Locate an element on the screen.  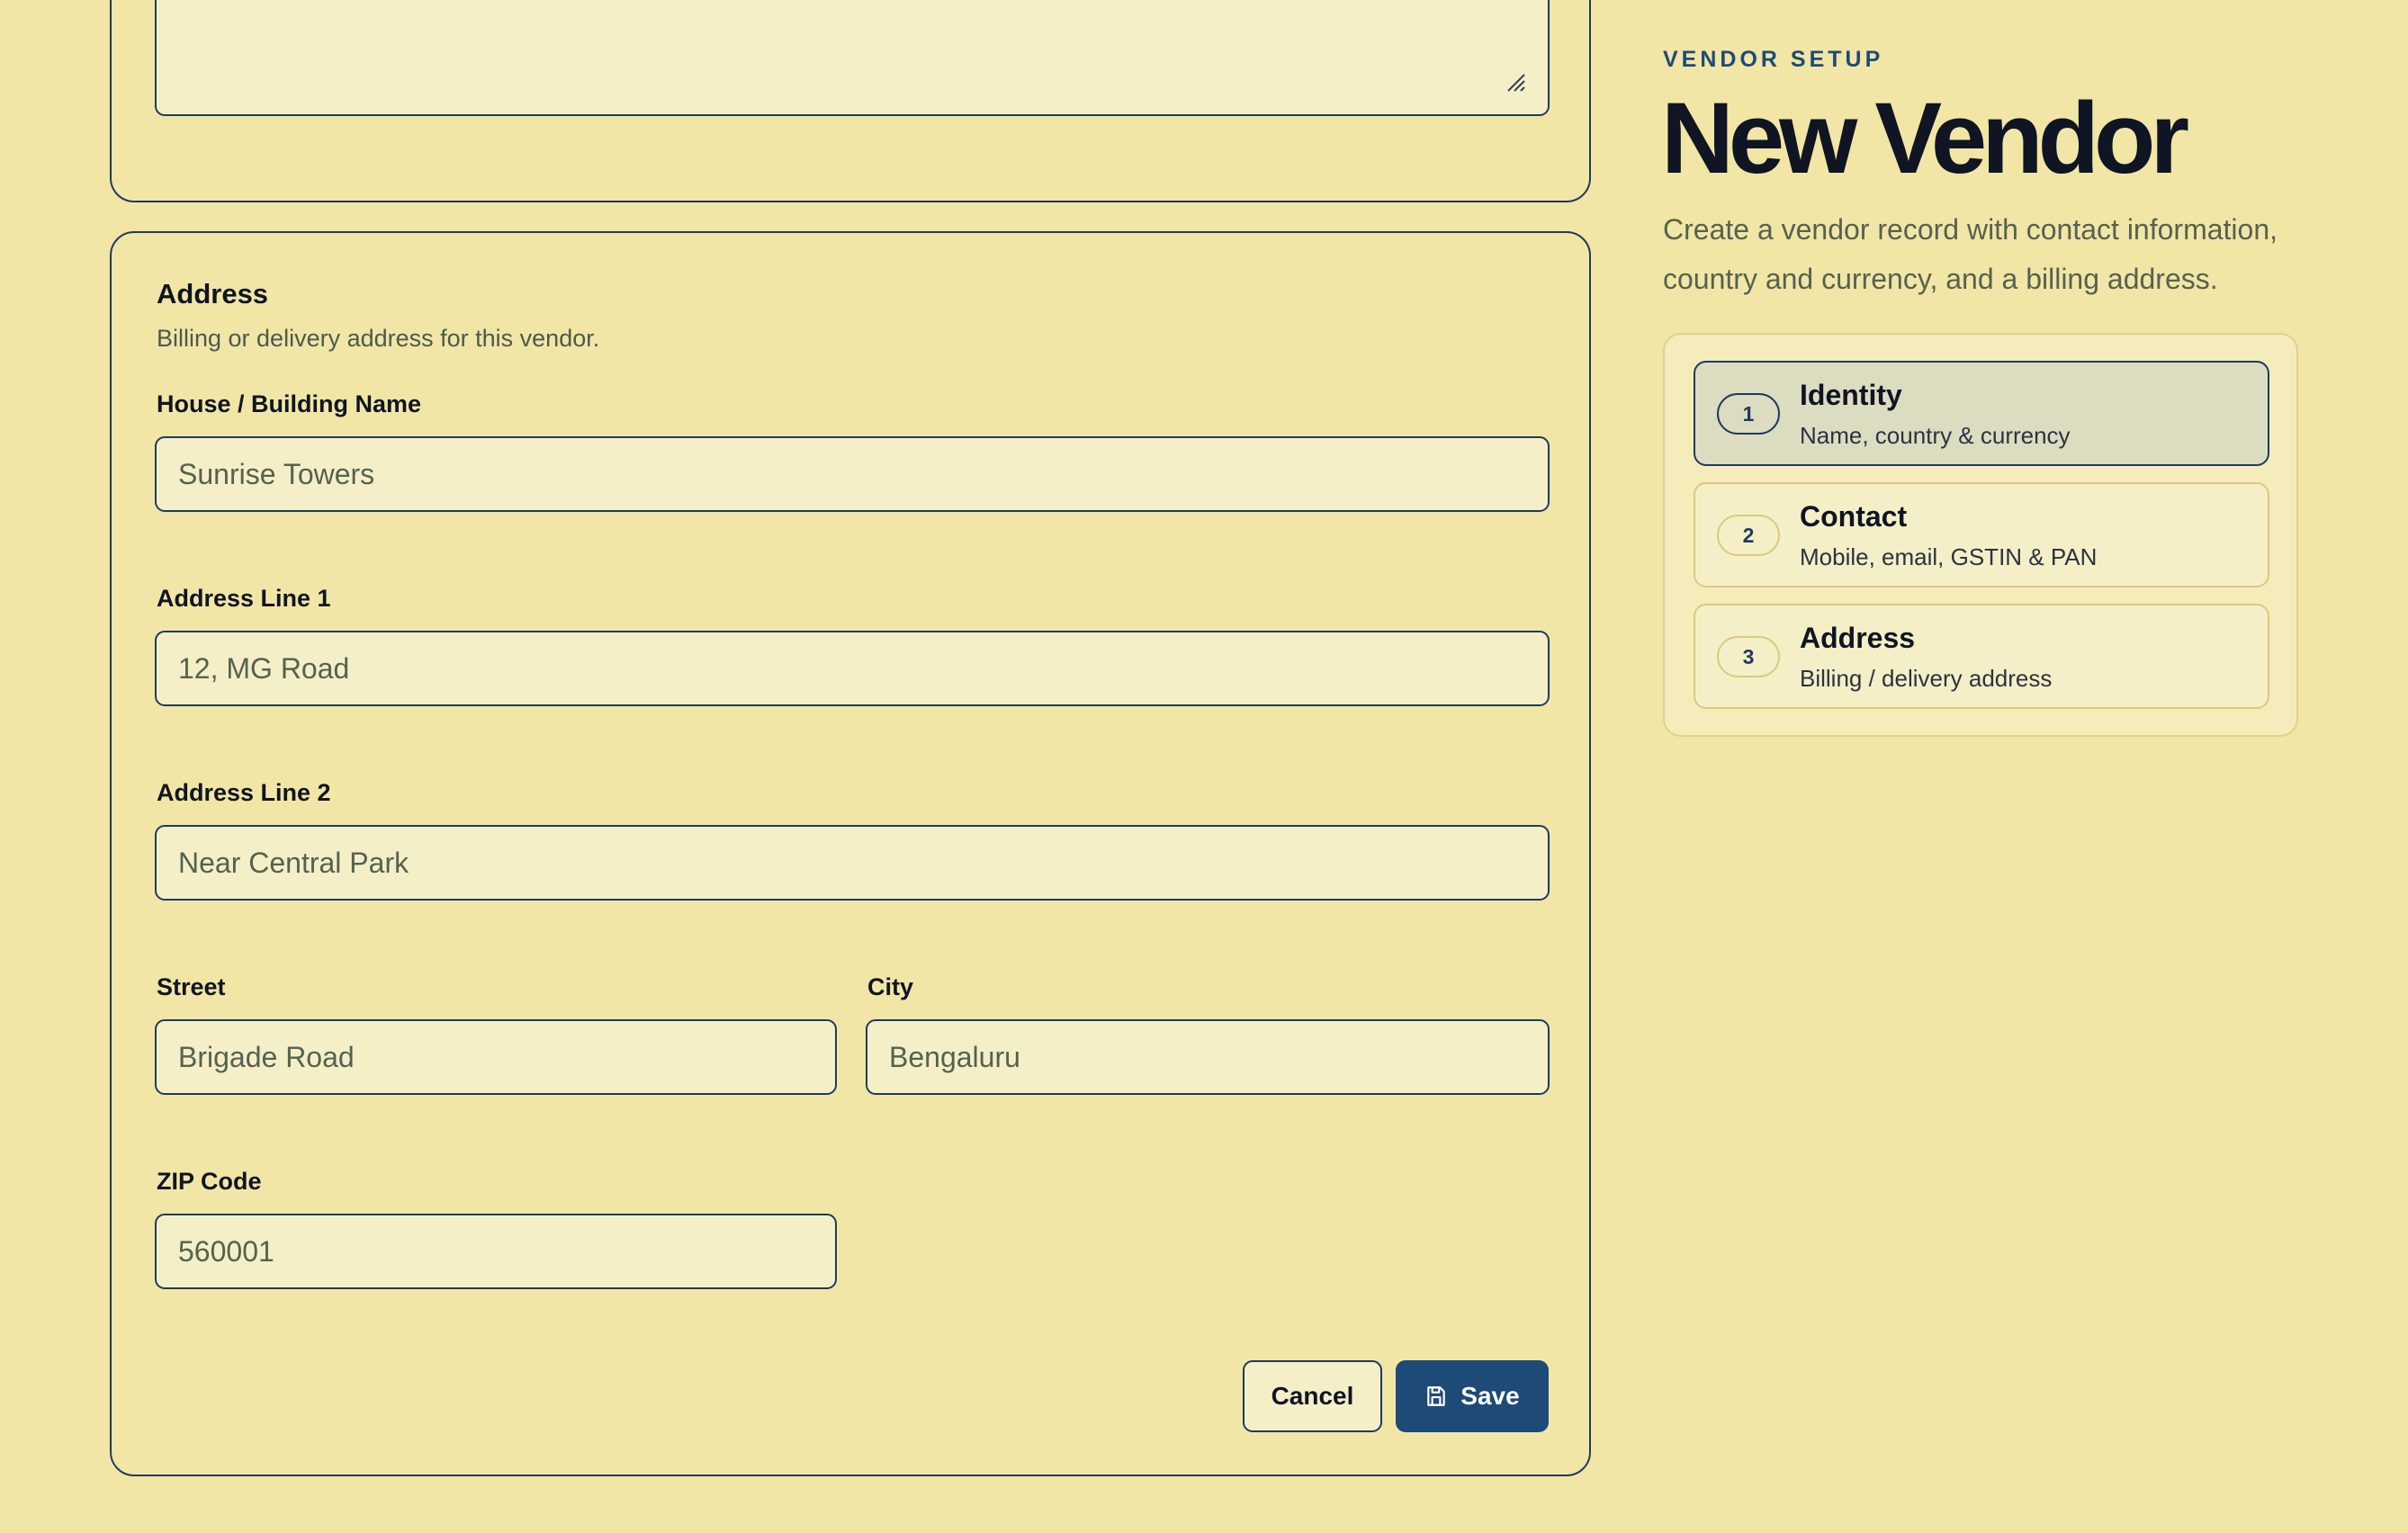
notes-card is located at coordinates (850, 101).